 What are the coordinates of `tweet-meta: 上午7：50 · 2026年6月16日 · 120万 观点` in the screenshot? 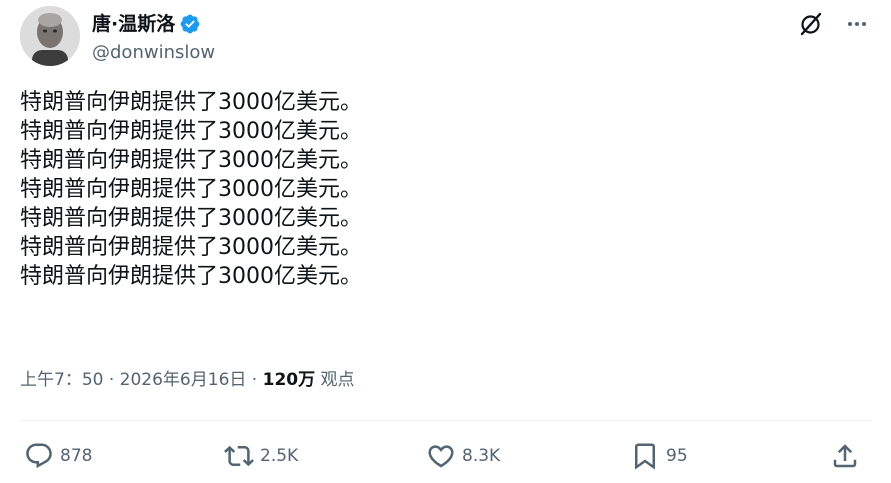 It's located at (187, 380).